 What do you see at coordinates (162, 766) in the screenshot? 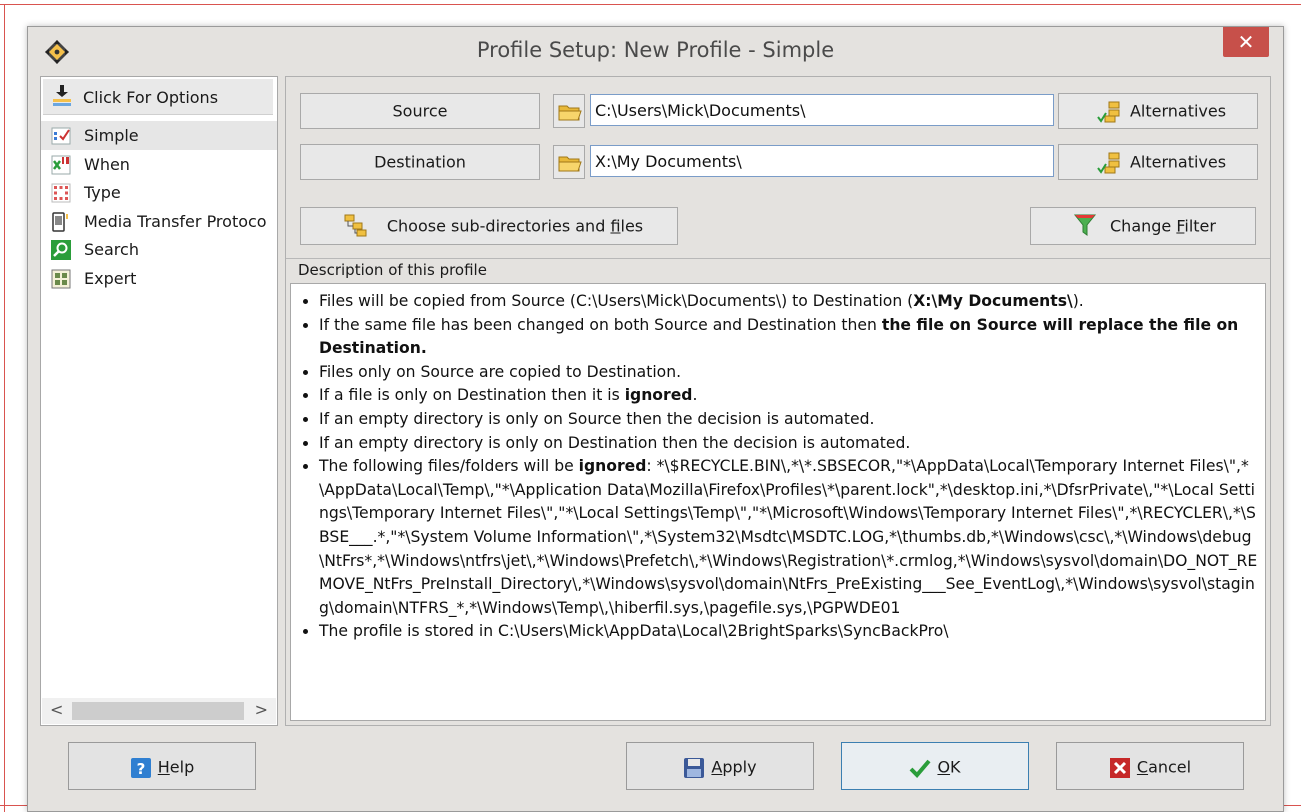
I see `help-button: ? Help` at bounding box center [162, 766].